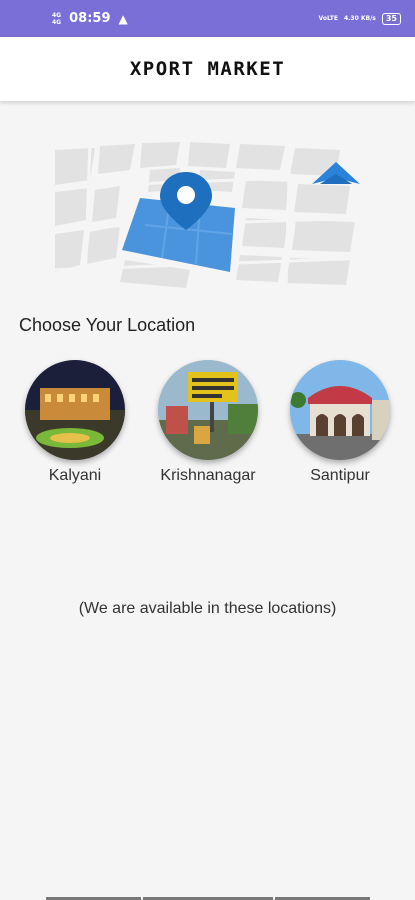  Describe the element at coordinates (57, 22) in the screenshot. I see `network-label-2: 4G` at that location.